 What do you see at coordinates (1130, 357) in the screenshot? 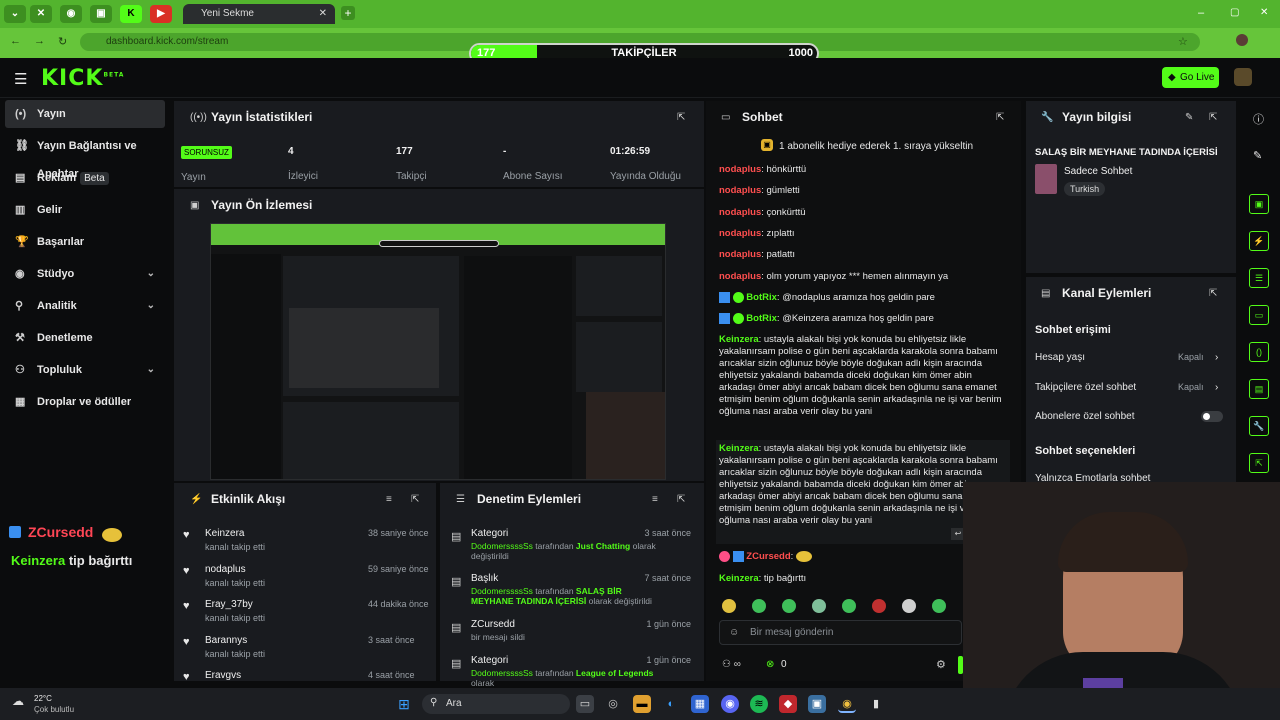
I see `account-age-row: Hesap yaşı Kapalı ›` at bounding box center [1130, 357].